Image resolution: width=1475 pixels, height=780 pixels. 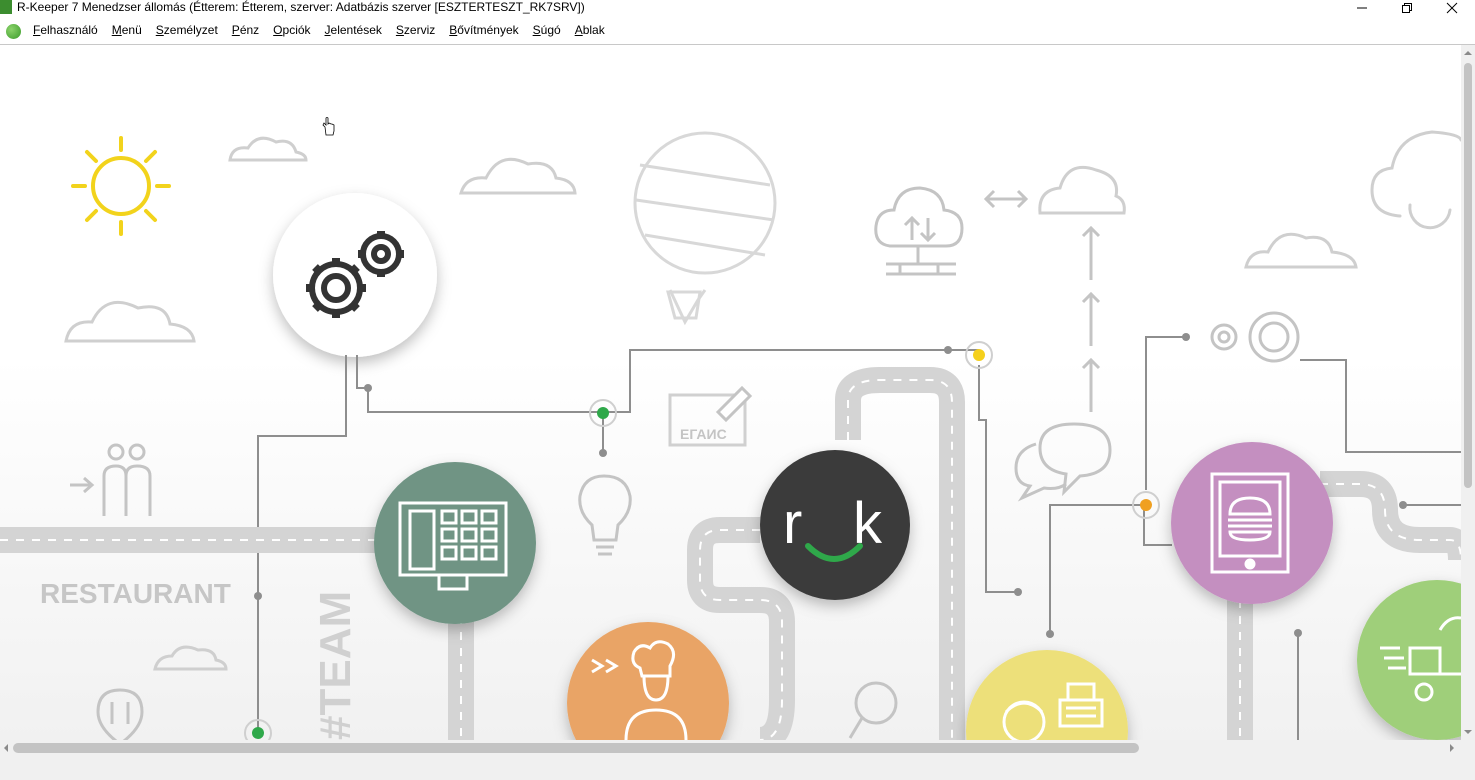 What do you see at coordinates (1468, 275) in the screenshot?
I see `vertical-scroll-thumb` at bounding box center [1468, 275].